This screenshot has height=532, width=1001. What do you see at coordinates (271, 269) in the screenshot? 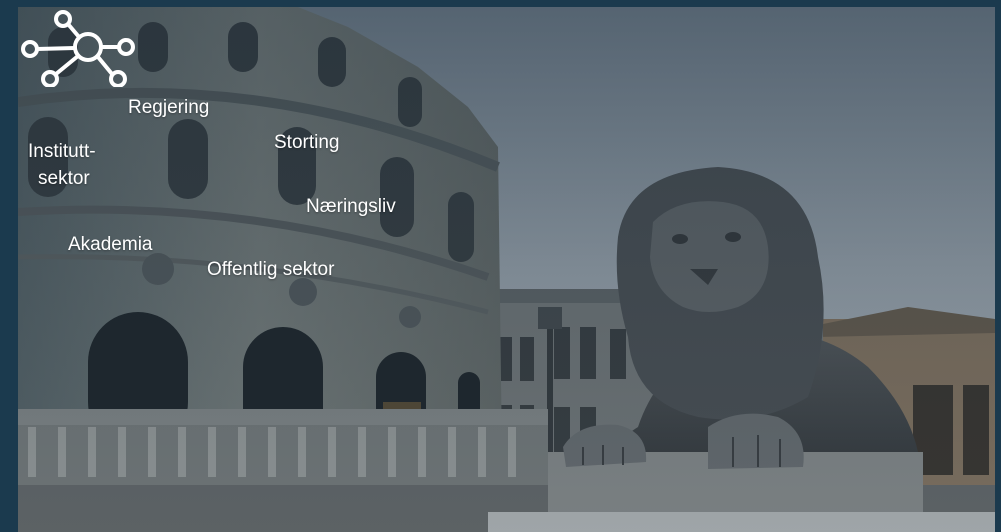
I see `label-offentlig-sektor: Offentlig sektor` at bounding box center [271, 269].